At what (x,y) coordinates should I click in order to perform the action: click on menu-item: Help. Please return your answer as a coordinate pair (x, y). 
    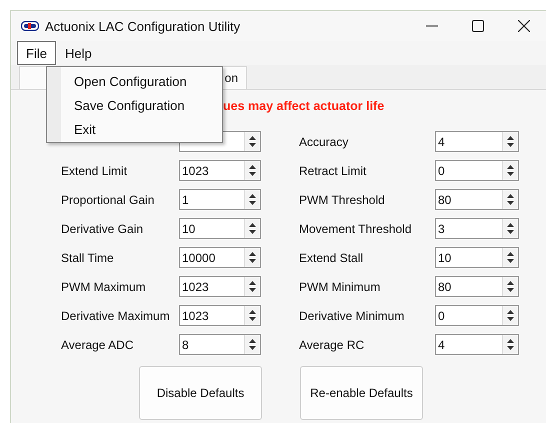
    Looking at the image, I should click on (78, 53).